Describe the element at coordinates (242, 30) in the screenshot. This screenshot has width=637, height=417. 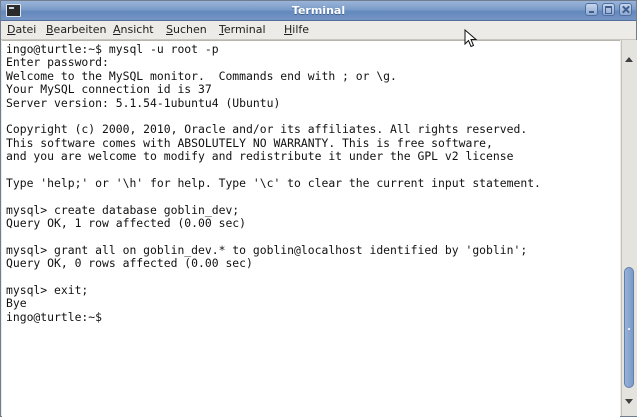
I see `menu-terminal: Terminal` at that location.